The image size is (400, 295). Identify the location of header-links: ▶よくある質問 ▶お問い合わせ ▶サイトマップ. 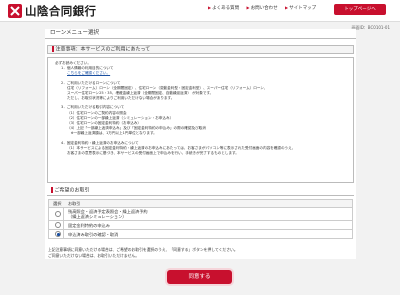
(265, 8).